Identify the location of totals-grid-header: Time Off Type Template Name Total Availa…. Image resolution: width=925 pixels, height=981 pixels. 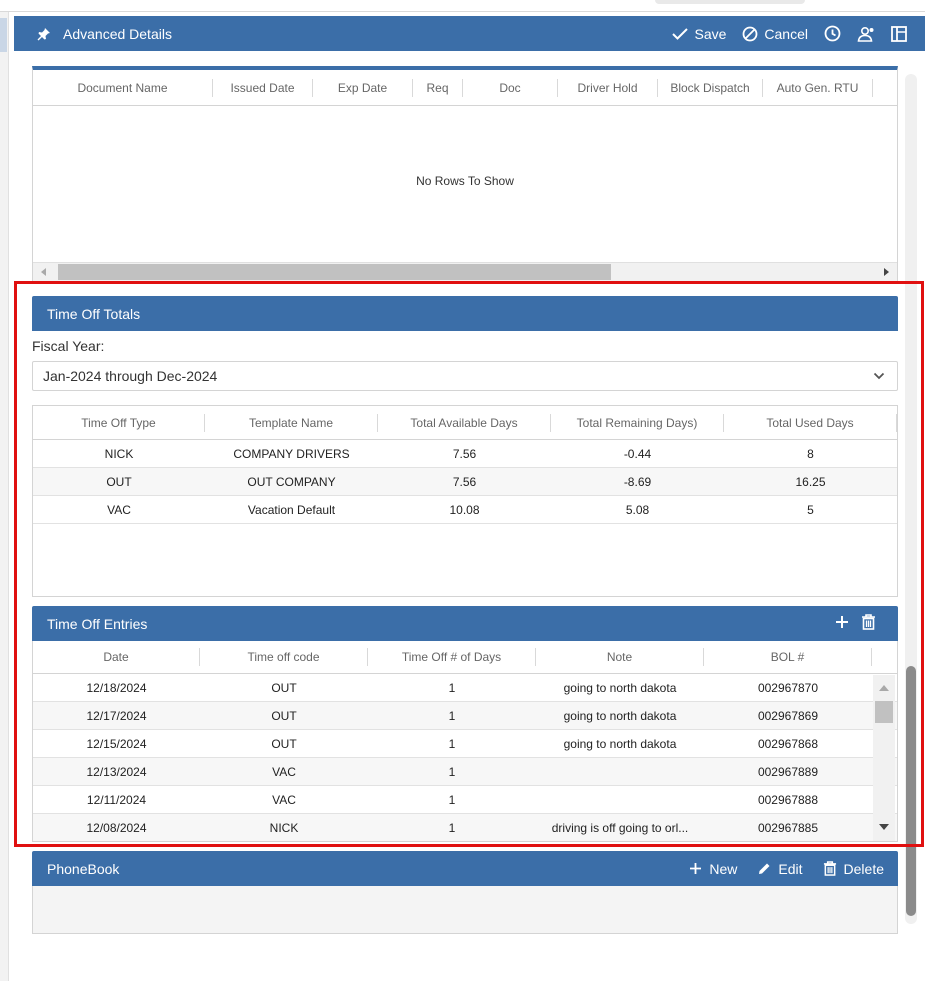
(465, 423).